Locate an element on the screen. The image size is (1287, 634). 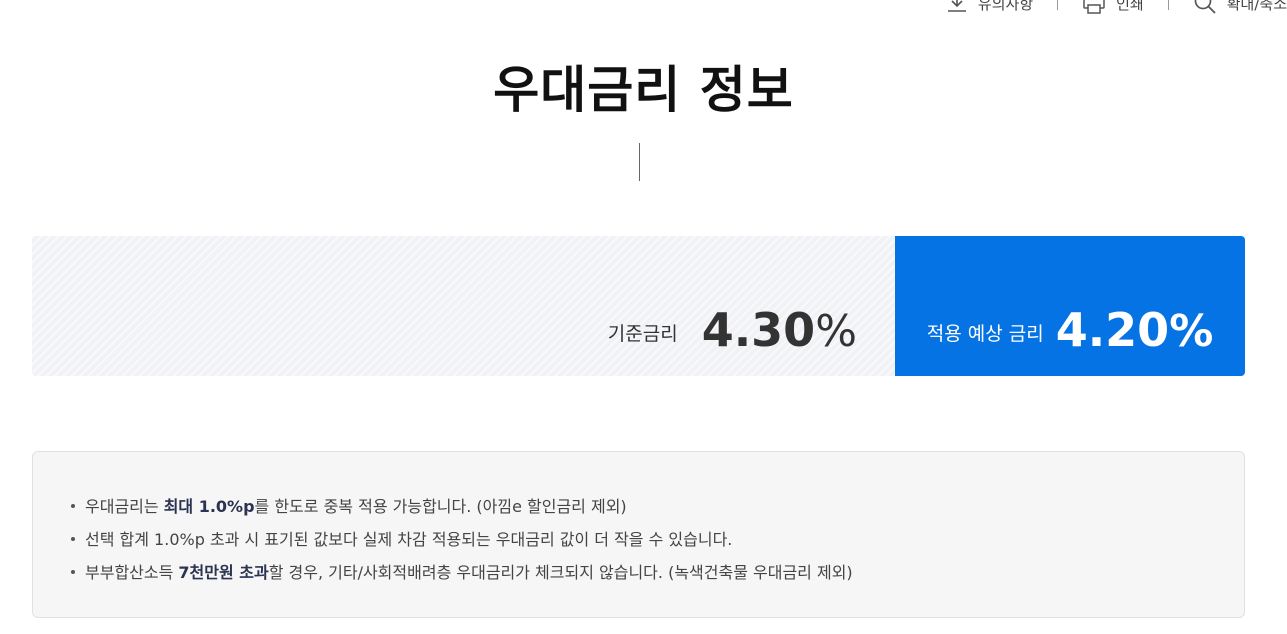
base-rate-unit: % is located at coordinates (836, 331).